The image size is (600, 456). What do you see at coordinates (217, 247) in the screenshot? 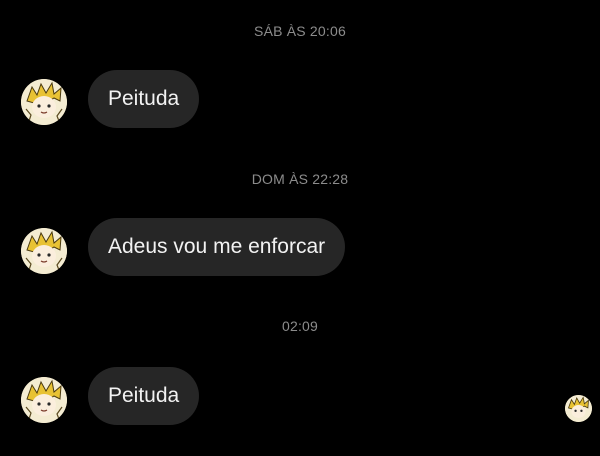
I see `message-bubble: Adeus vou me enforcar` at bounding box center [217, 247].